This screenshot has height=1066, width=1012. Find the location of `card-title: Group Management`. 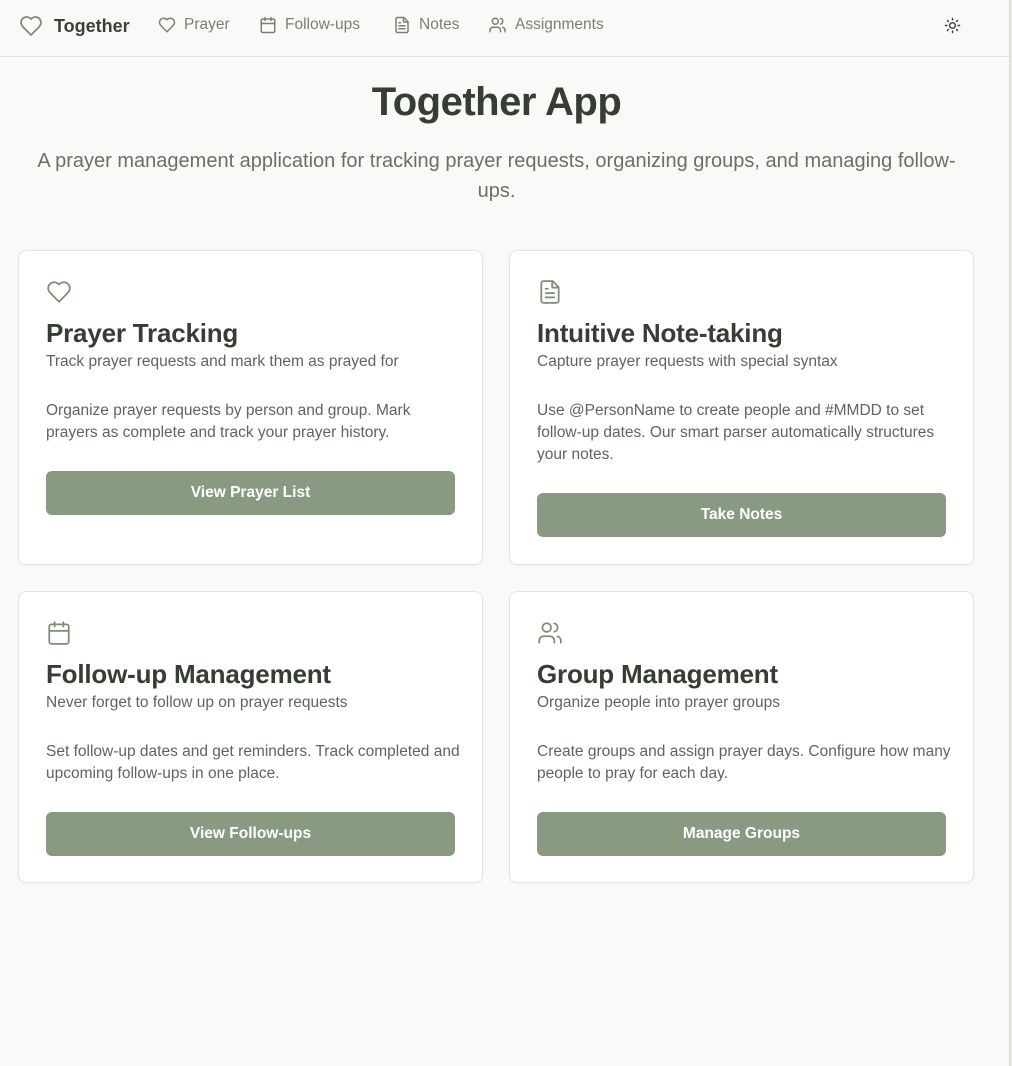

card-title: Group Management is located at coordinates (657, 674).